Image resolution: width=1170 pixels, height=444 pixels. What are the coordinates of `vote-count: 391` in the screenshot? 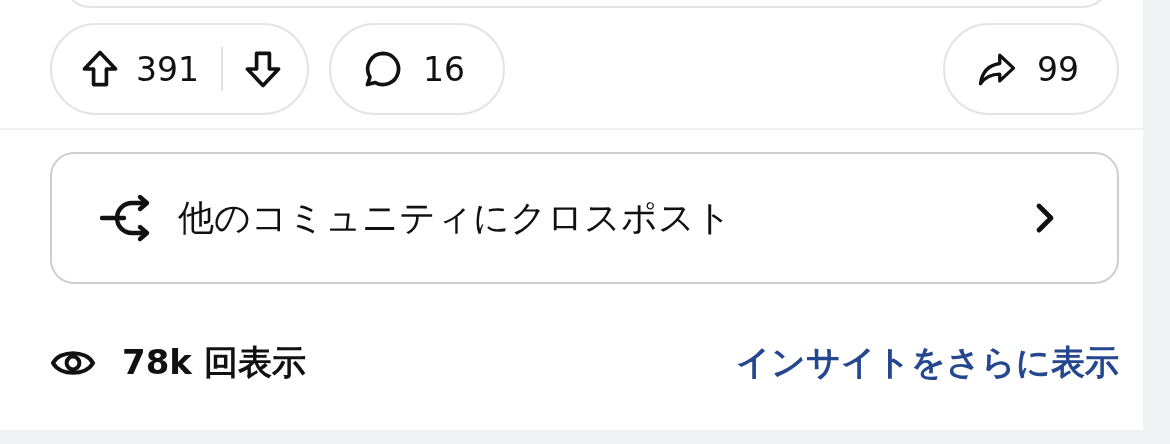 It's located at (167, 69).